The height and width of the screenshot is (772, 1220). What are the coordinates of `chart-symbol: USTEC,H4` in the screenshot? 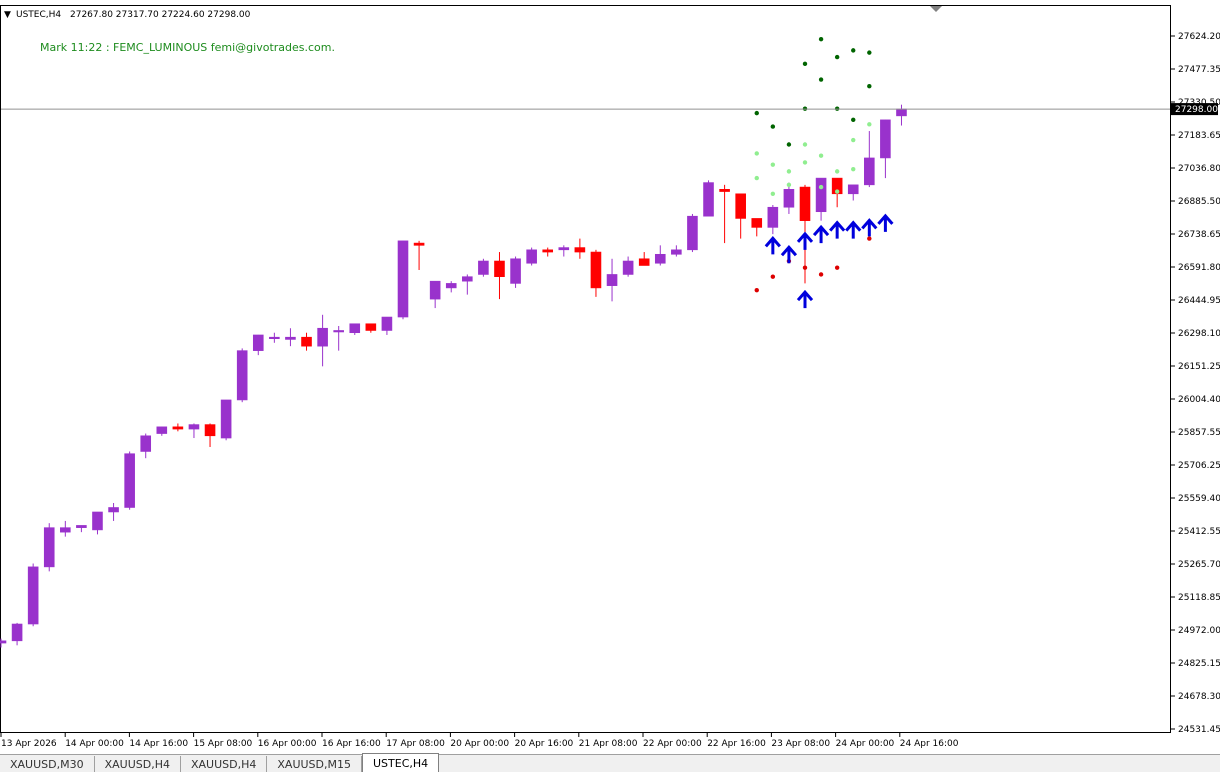 It's located at (38, 15).